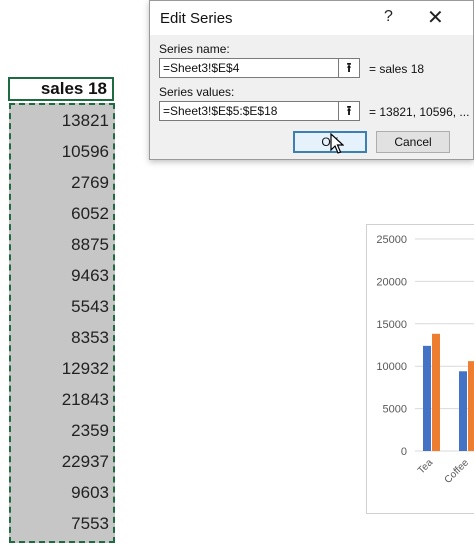 This screenshot has width=474, height=555. What do you see at coordinates (249, 68) in the screenshot?
I see `series-name-field: =Sheet3!$E$4` at bounding box center [249, 68].